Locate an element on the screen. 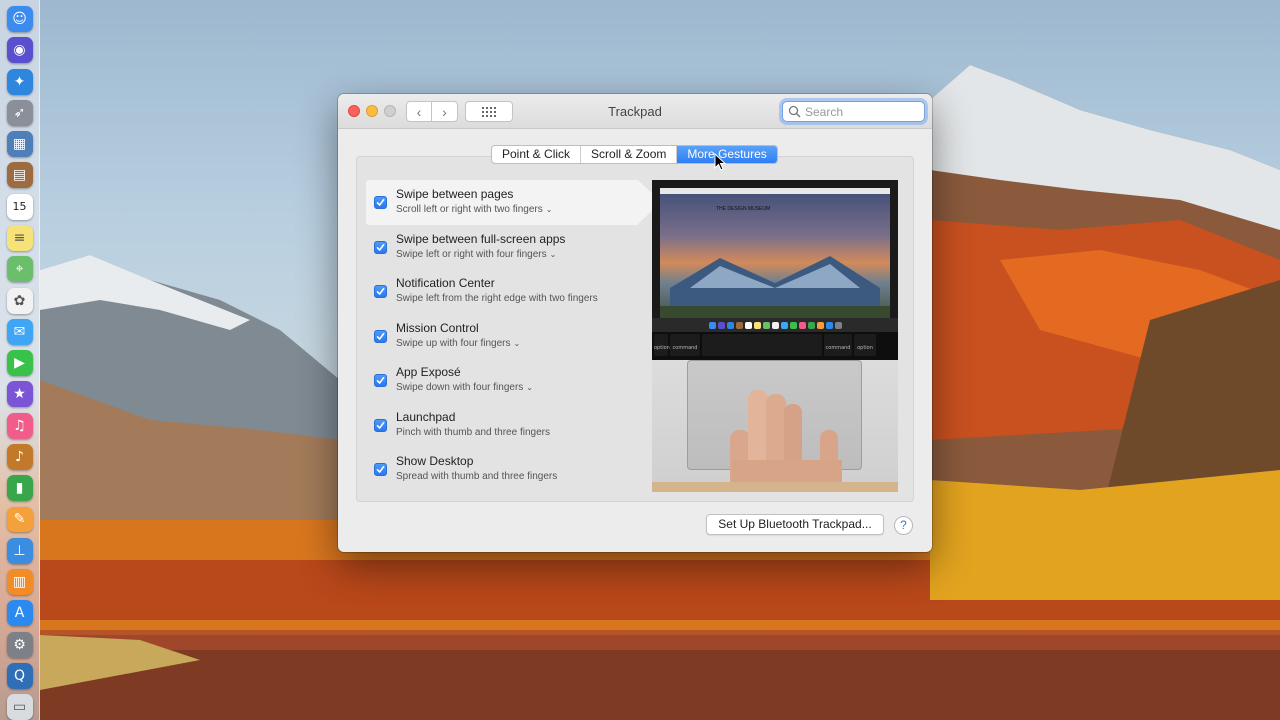  dock: ☺ ◉ ✦ ➶ ▦ ▤ 15 ≡ ⌖ ✿ ✉ ▶ ★ ♫ ♪ ▮ ✎ ⊥ ▥ A ⚙ Q ▭ is located at coordinates (20, 360).